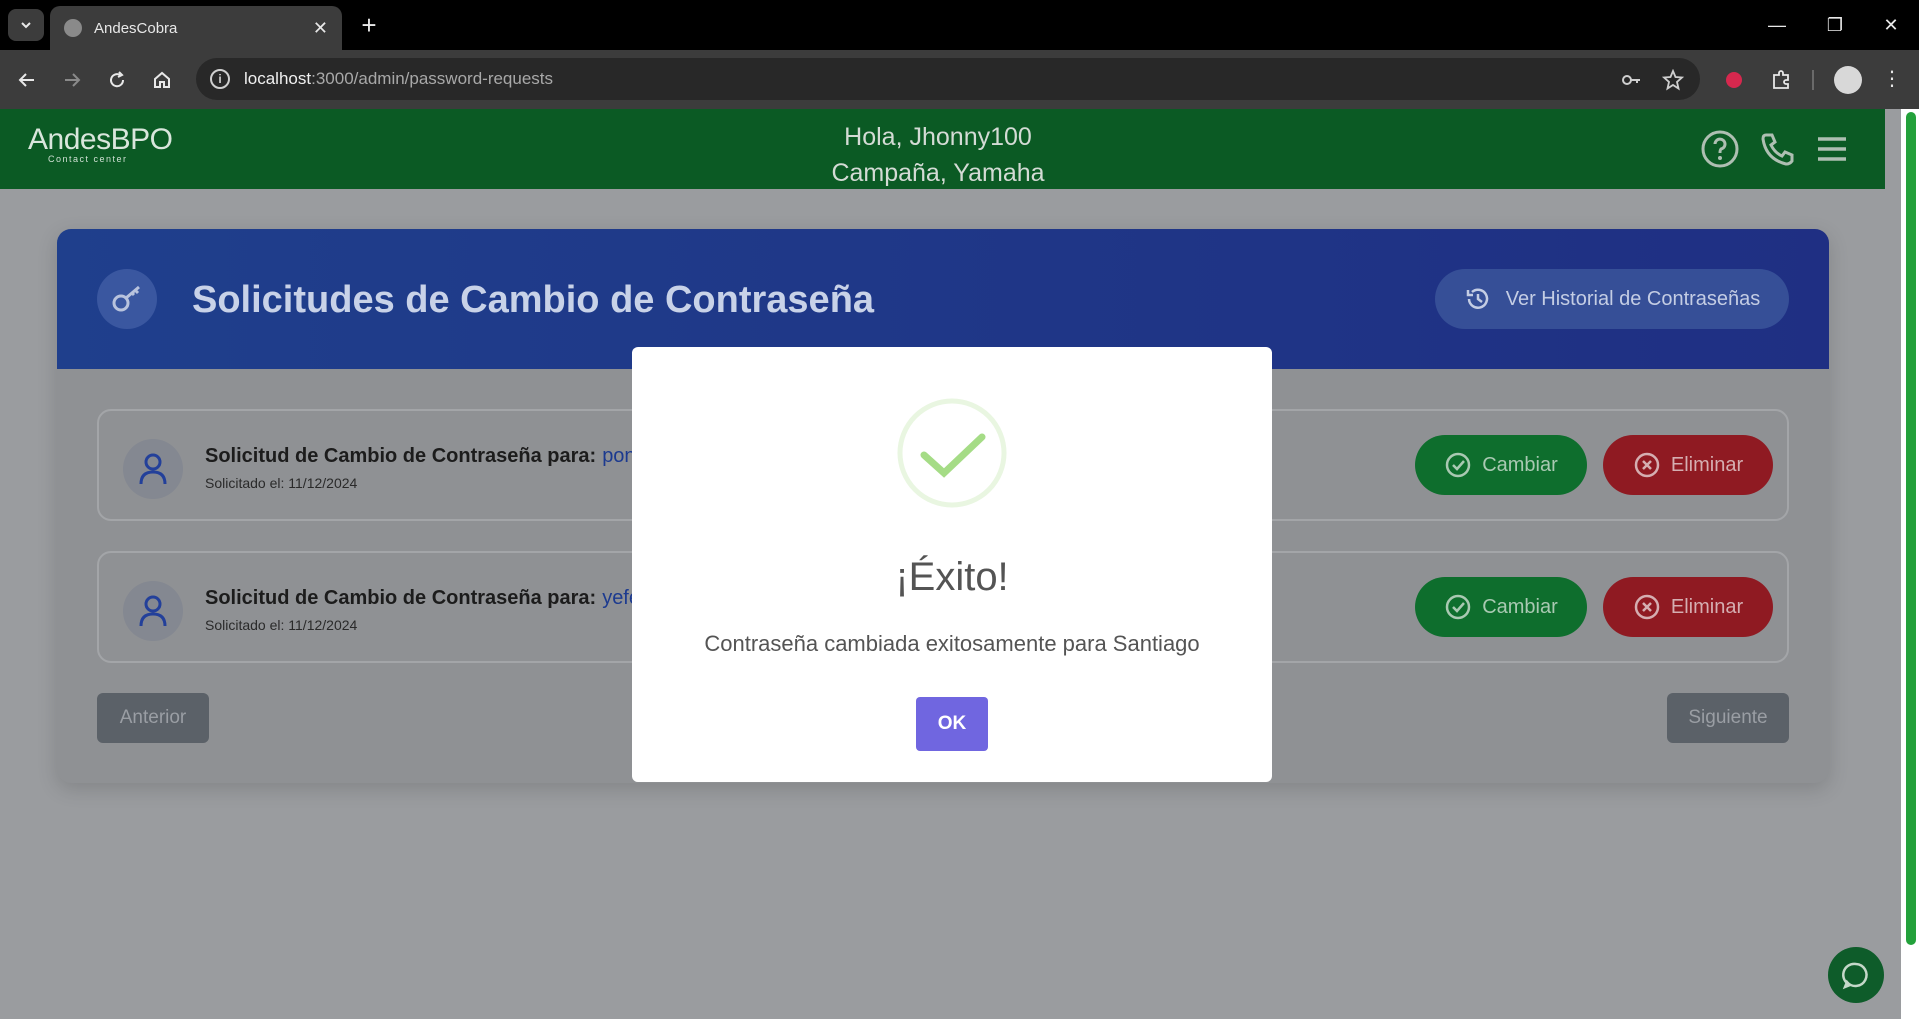 Image resolution: width=1919 pixels, height=1019 pixels. I want to click on extensions-puzzle-icon, so click(1781, 80).